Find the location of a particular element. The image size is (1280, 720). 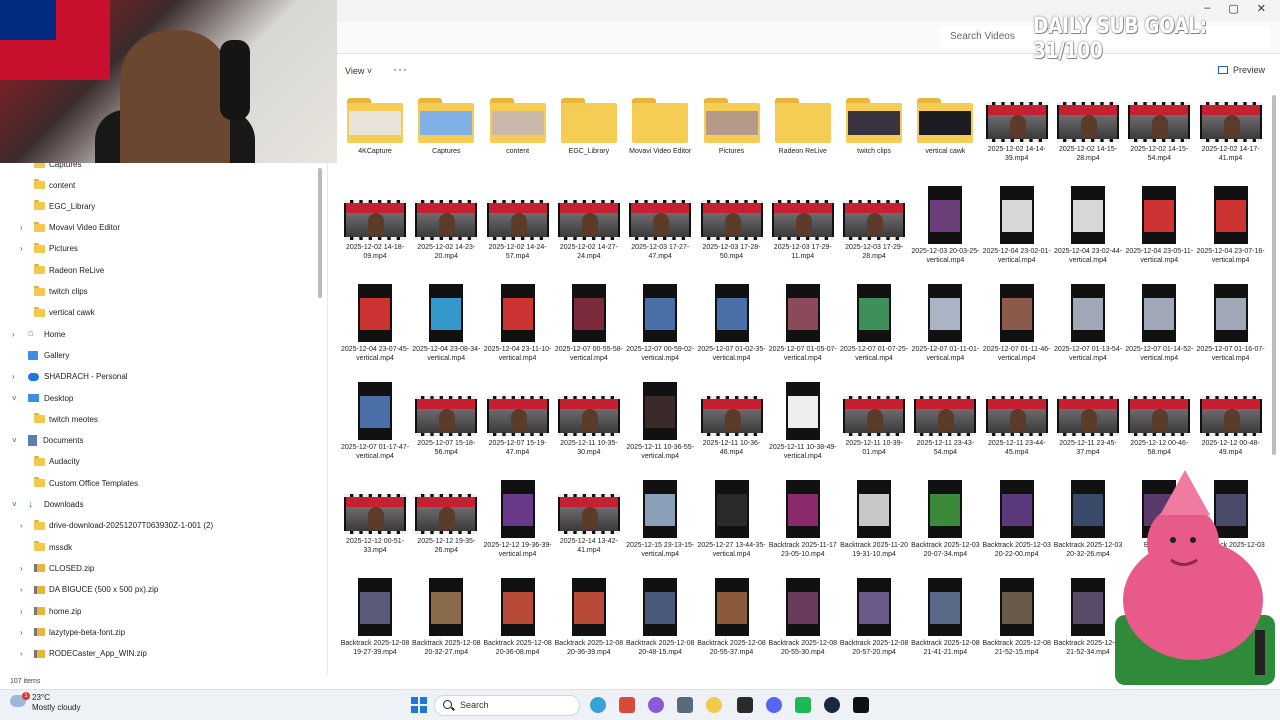

file-item: 2025-12-07 00-55-58-vertical.mp4 is located at coordinates (589, 323).